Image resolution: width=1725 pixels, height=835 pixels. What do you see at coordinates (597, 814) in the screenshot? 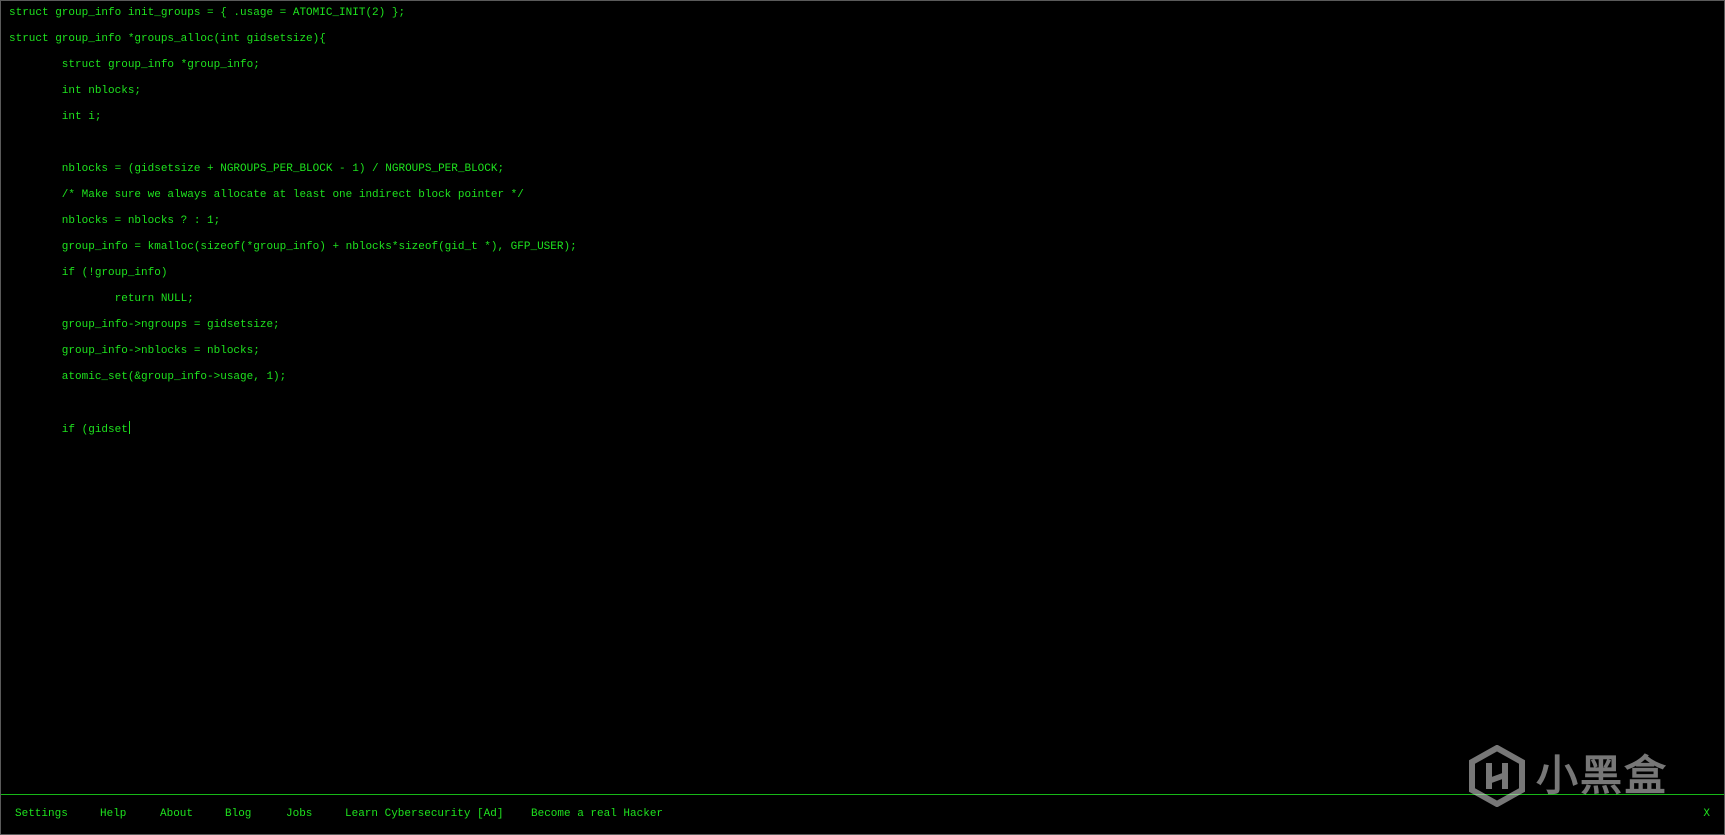
I see `become-hacker-link: Become a real Hacker` at bounding box center [597, 814].